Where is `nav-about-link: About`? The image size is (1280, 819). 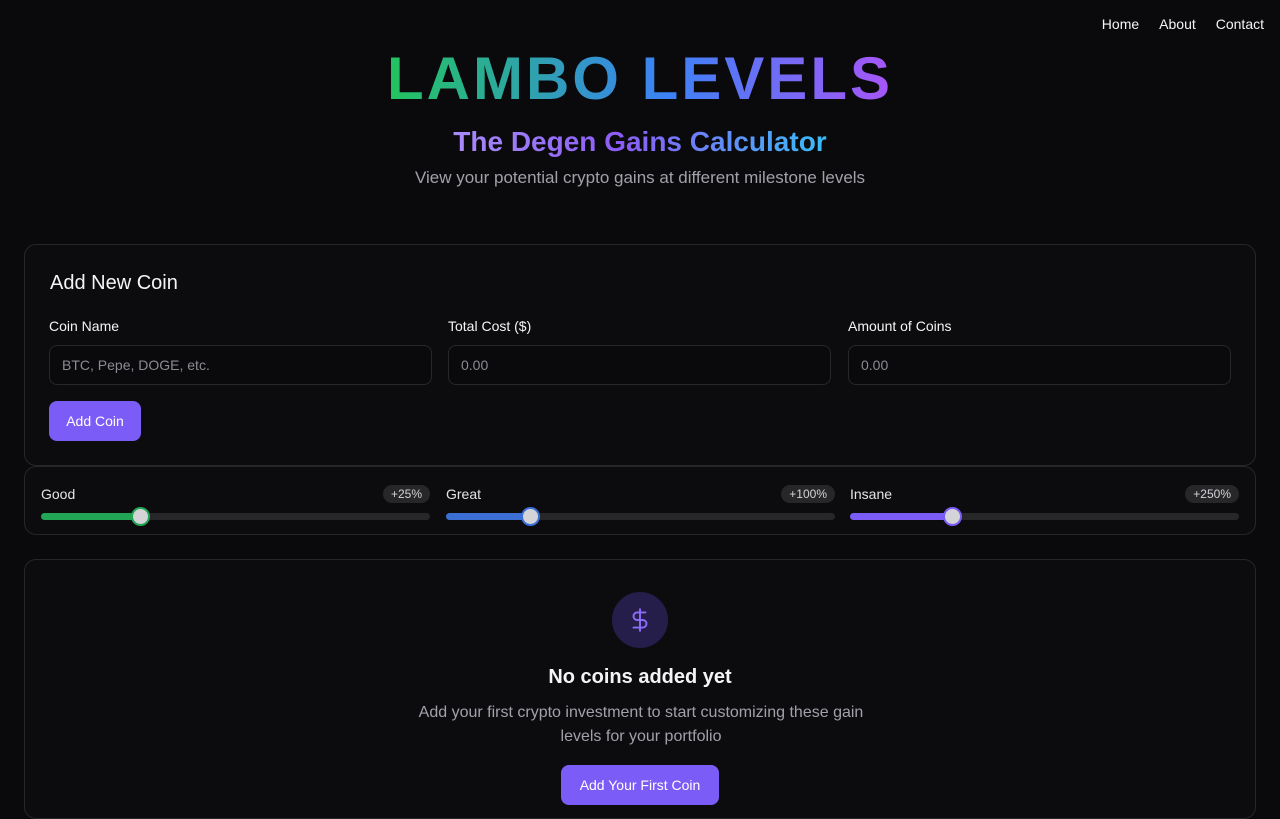
nav-about-link: About is located at coordinates (1177, 24).